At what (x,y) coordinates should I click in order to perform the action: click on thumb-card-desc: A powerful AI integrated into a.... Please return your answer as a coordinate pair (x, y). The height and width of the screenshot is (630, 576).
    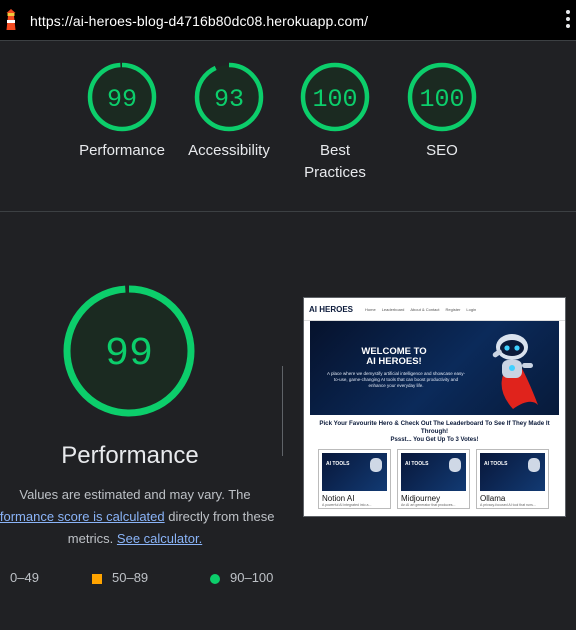
    Looking at the image, I should click on (347, 505).